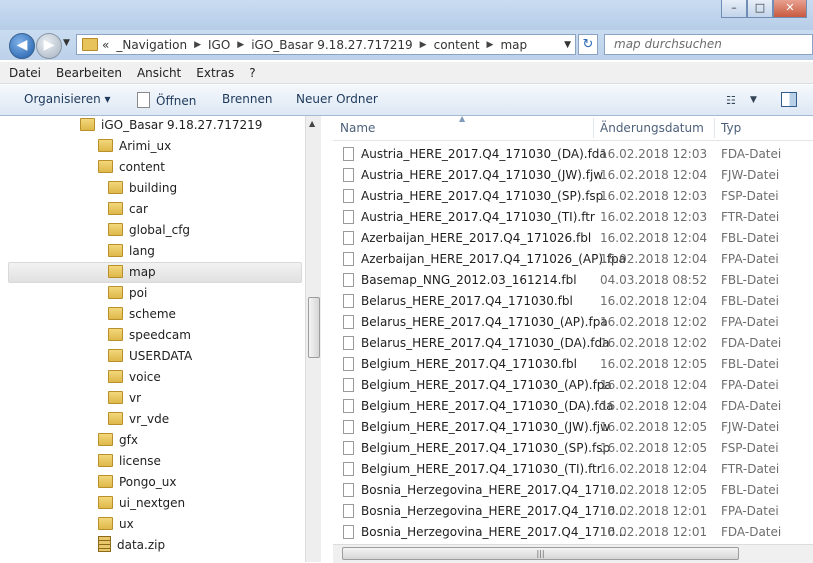 The width and height of the screenshot is (813, 563). I want to click on file-list-scrollbar: |||, so click(573, 553).